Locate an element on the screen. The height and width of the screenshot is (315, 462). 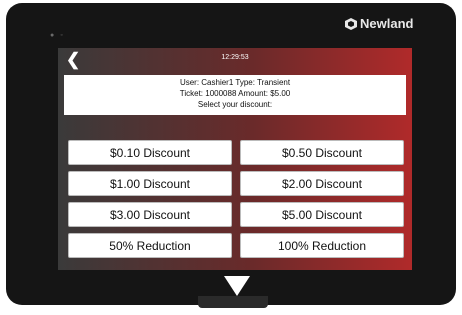
device-stand is located at coordinates (233, 302).